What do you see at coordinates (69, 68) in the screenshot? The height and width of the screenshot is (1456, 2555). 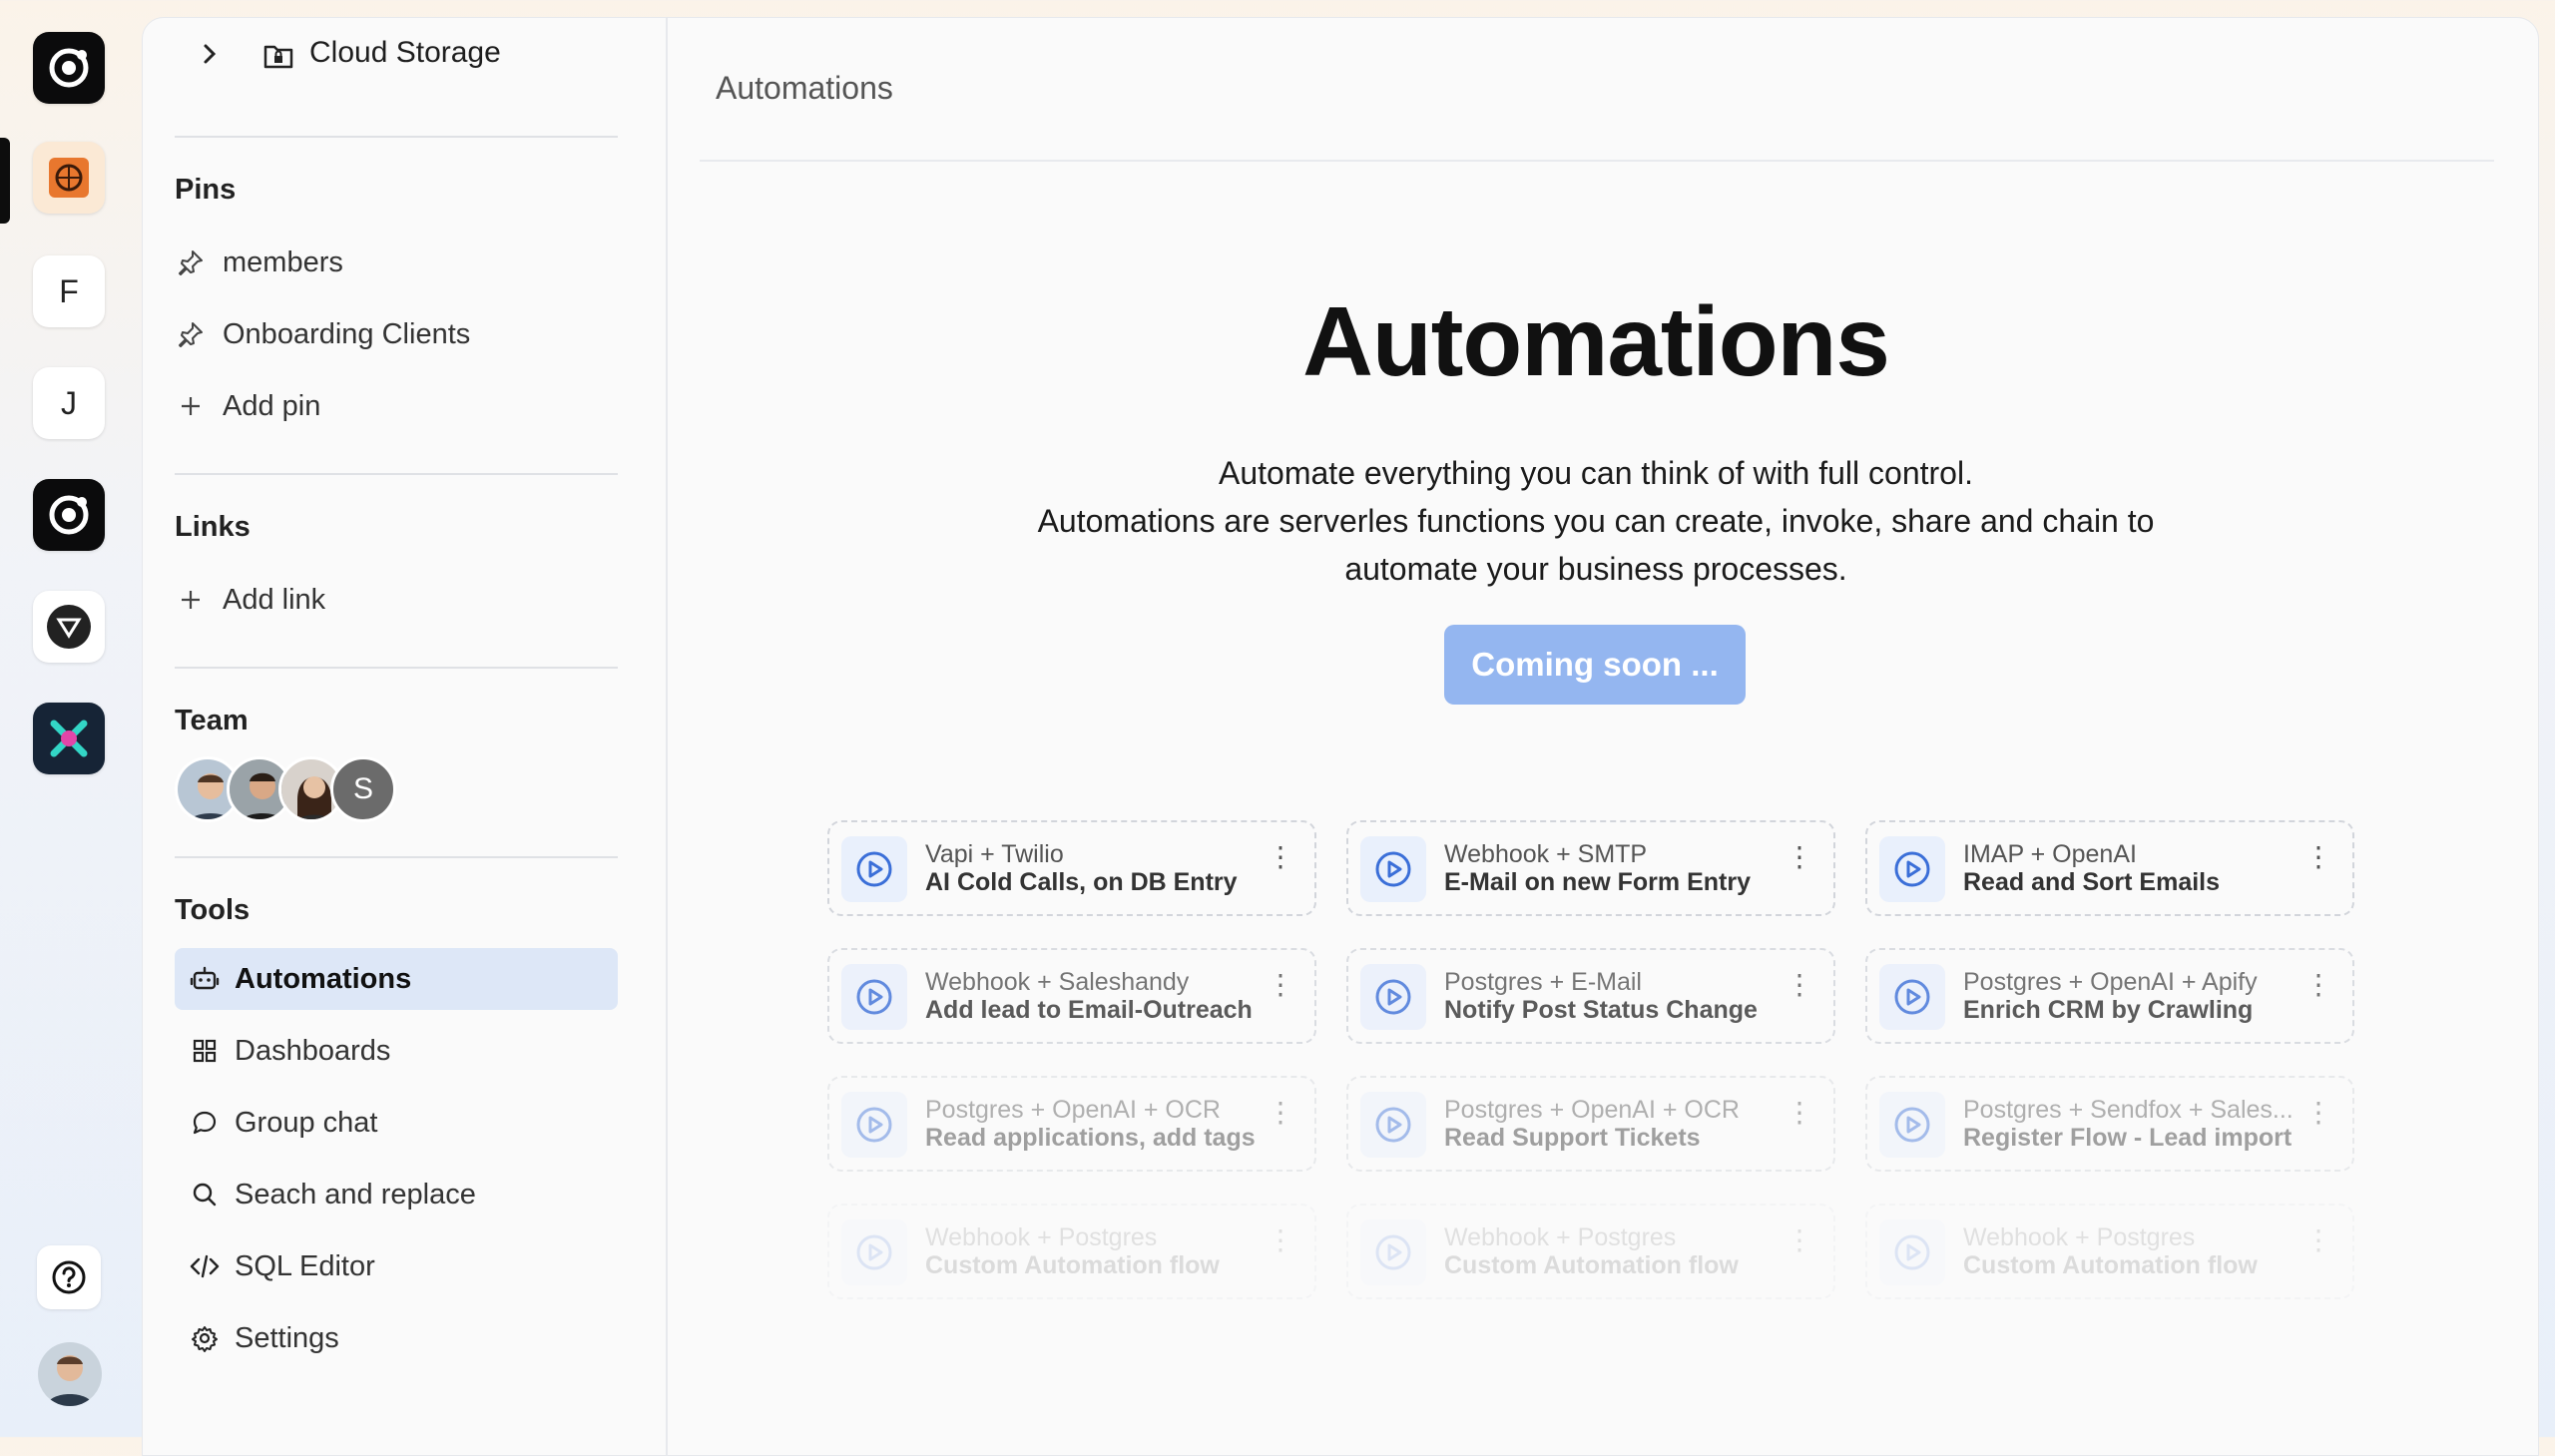 I see `workspace-logo-icon` at bounding box center [69, 68].